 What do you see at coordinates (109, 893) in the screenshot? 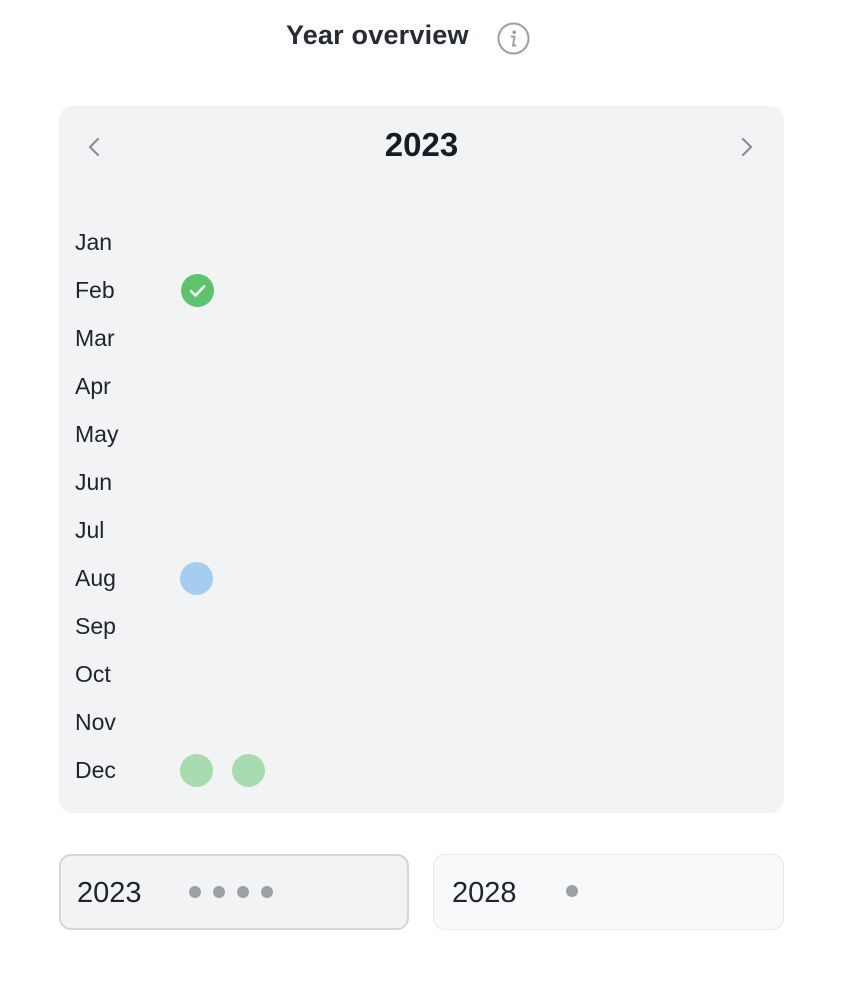
I see `year-tab-label: 2023` at bounding box center [109, 893].